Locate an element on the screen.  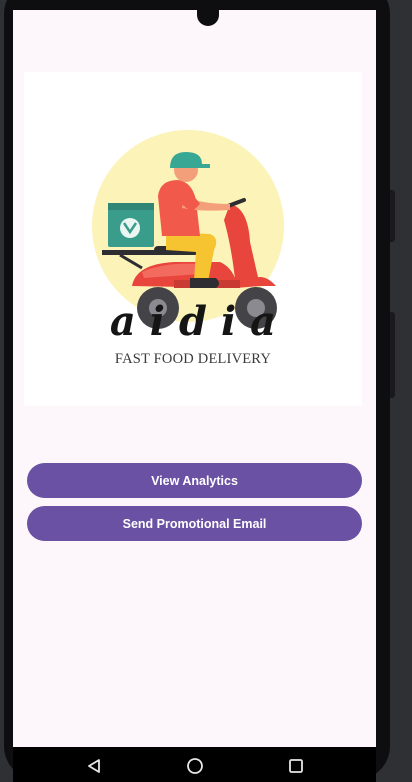
power-button is located at coordinates (392, 216).